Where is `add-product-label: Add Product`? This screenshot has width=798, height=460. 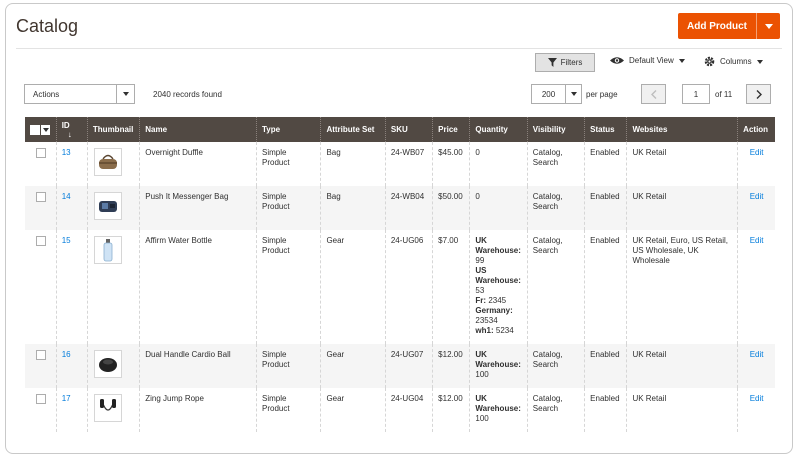 add-product-label: Add Product is located at coordinates (717, 26).